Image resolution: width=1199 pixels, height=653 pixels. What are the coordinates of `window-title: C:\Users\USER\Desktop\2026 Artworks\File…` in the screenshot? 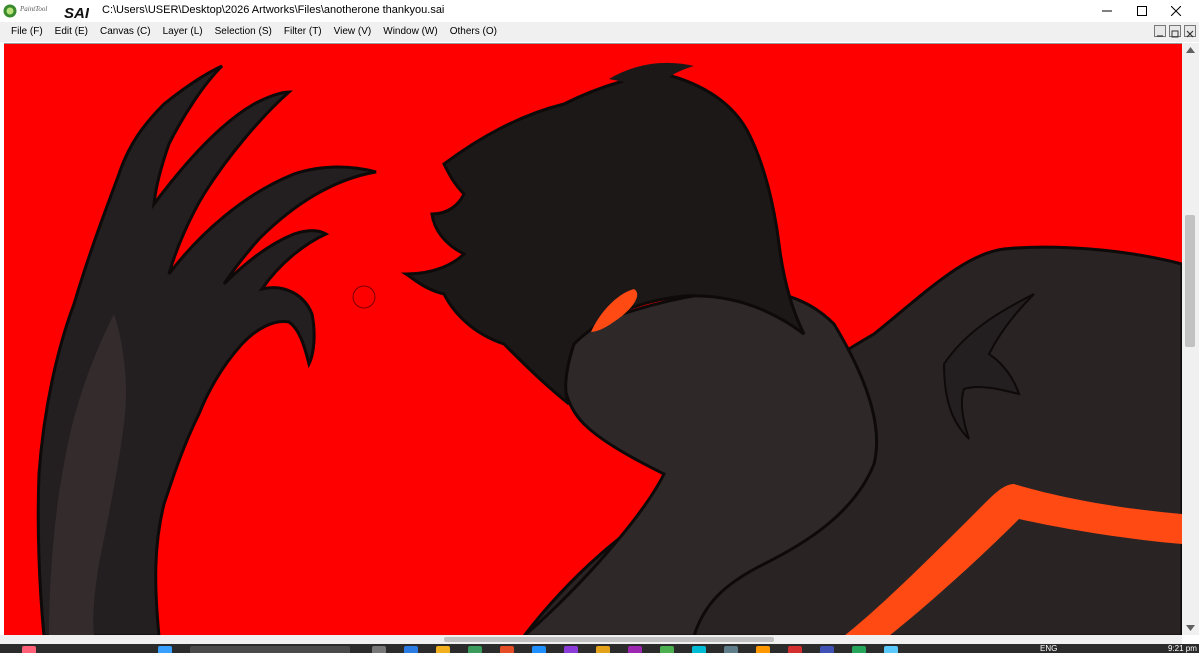 It's located at (273, 10).